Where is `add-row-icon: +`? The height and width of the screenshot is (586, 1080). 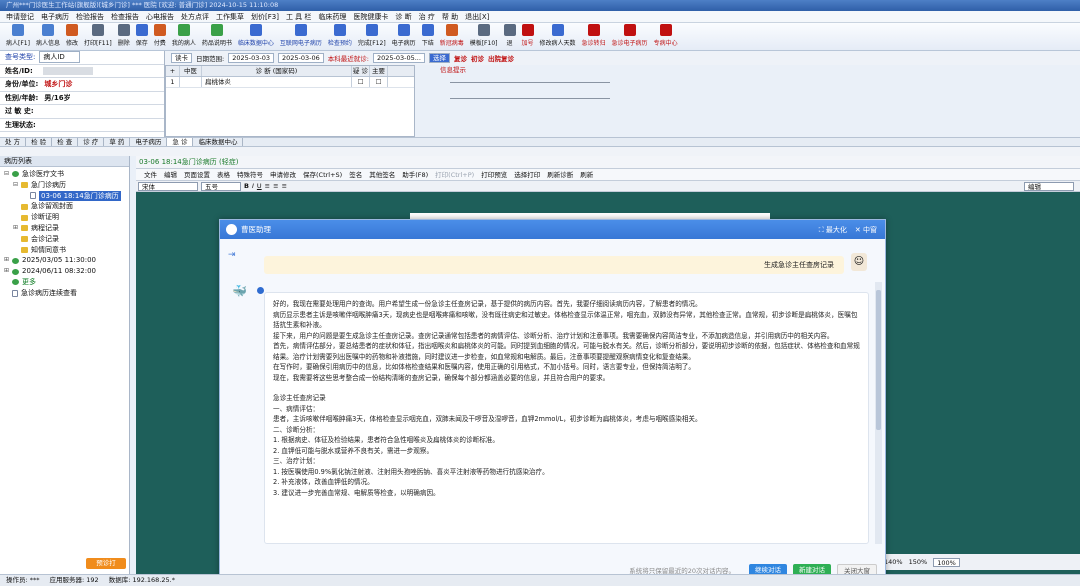
add-row-icon: + is located at coordinates (173, 71).